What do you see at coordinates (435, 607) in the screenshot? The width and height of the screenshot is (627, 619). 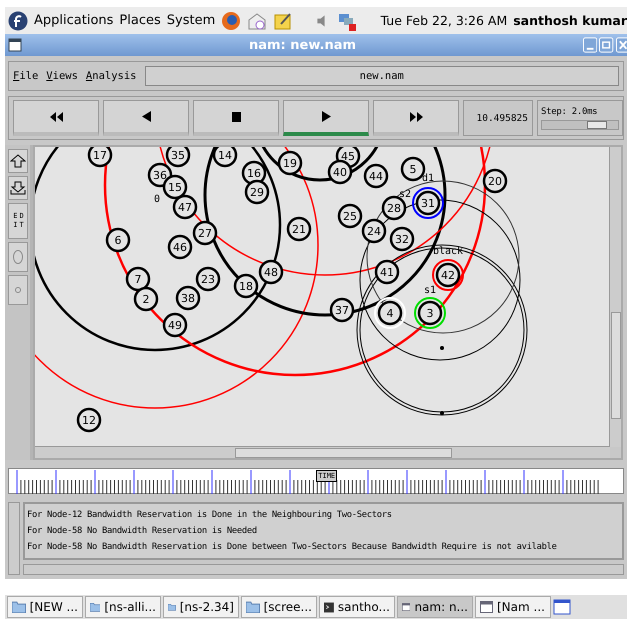 I see `taskbar-button: nam` at bounding box center [435, 607].